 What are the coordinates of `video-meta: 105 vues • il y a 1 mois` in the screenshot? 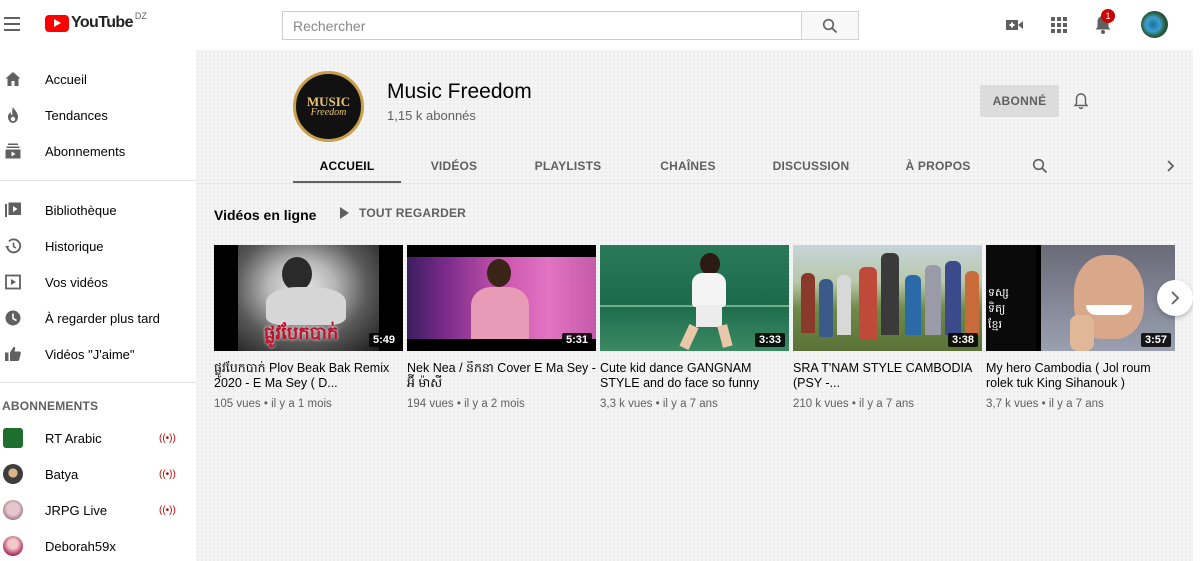 It's located at (273, 404).